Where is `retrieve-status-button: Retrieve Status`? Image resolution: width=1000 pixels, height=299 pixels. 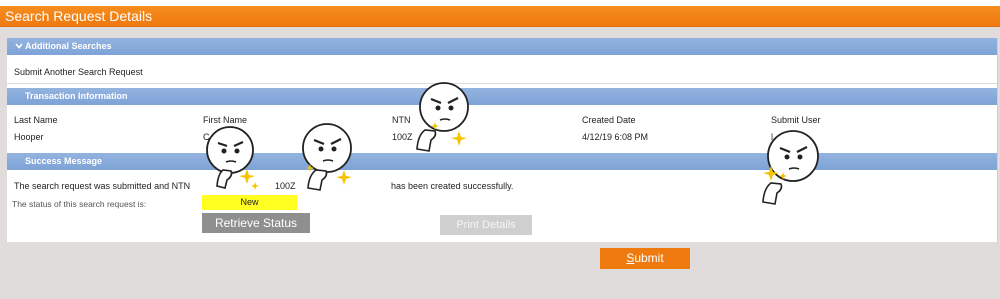
retrieve-status-button: Retrieve Status is located at coordinates (256, 223).